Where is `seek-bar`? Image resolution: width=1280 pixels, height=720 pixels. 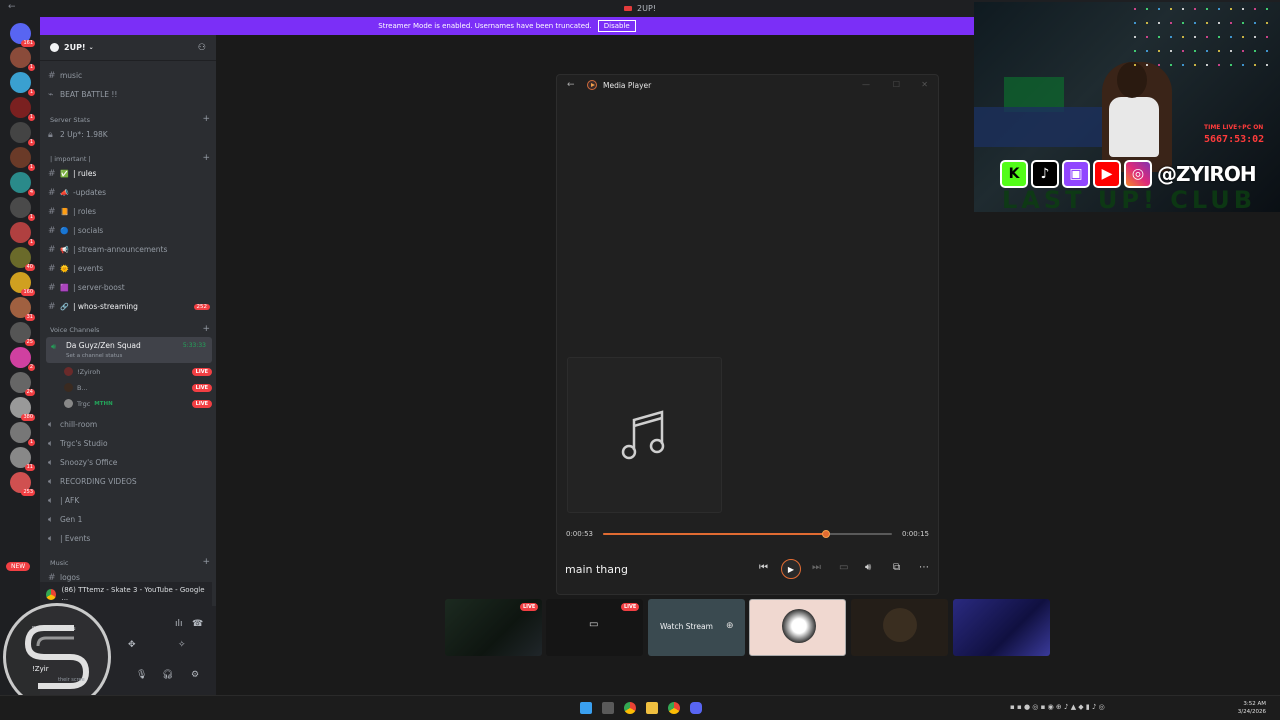 seek-bar is located at coordinates (747, 534).